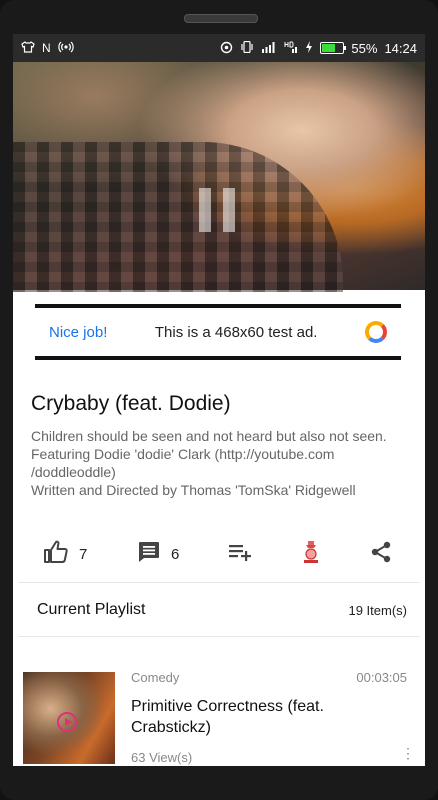 The image size is (438, 800). What do you see at coordinates (221, 18) in the screenshot?
I see `phone-speaker` at bounding box center [221, 18].